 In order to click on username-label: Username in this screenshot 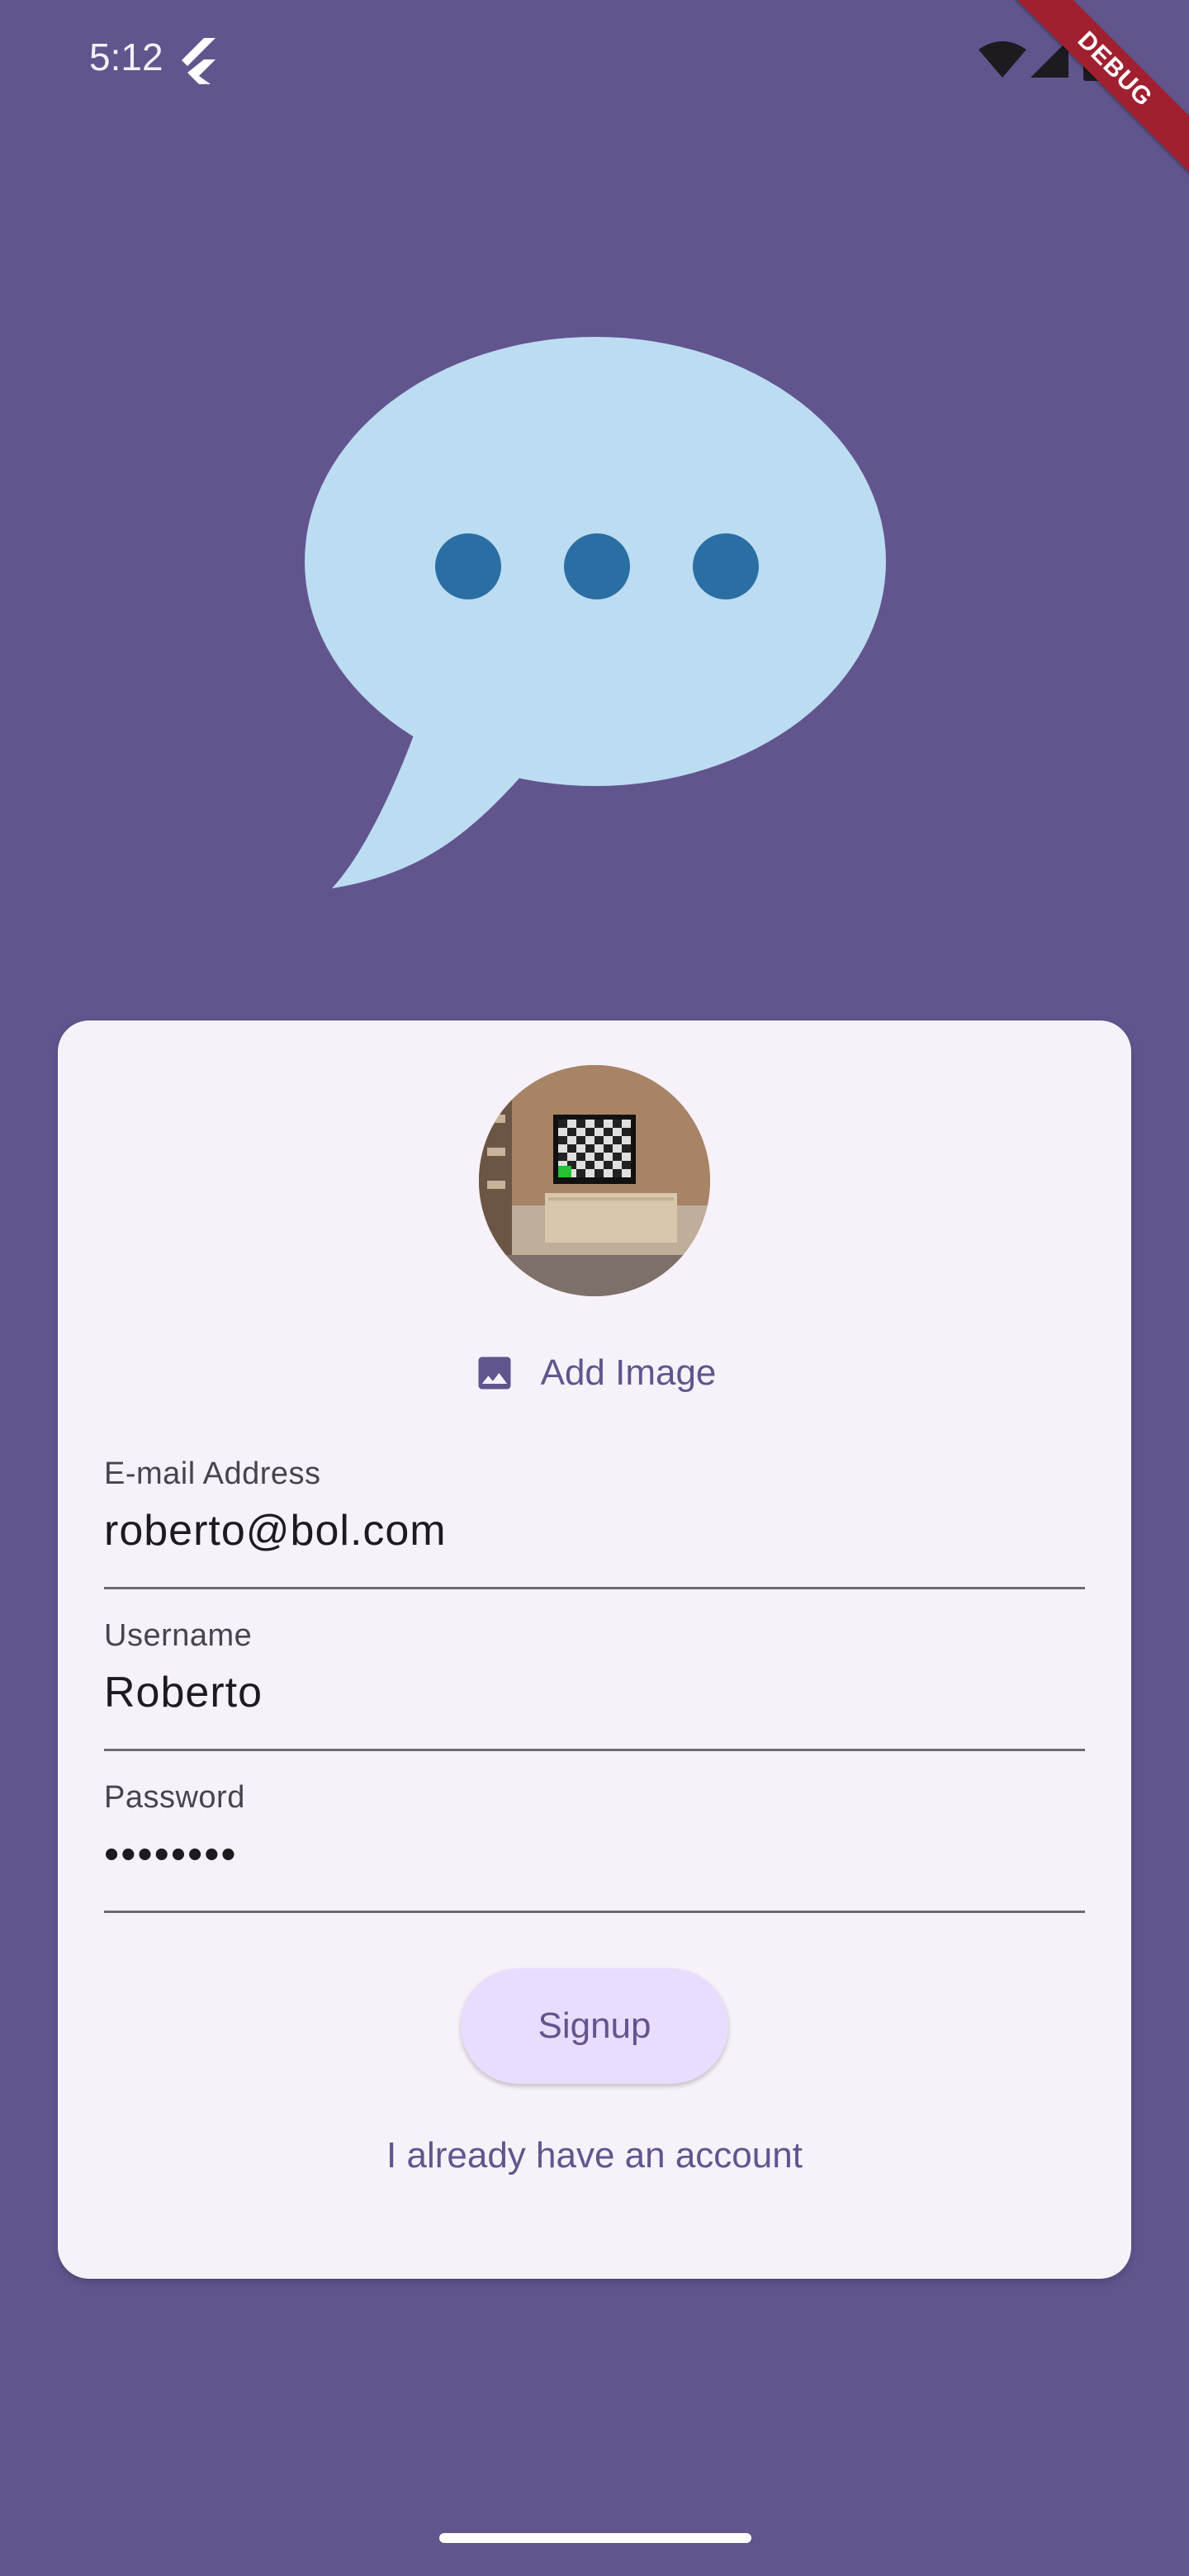, I will do `click(178, 1635)`.